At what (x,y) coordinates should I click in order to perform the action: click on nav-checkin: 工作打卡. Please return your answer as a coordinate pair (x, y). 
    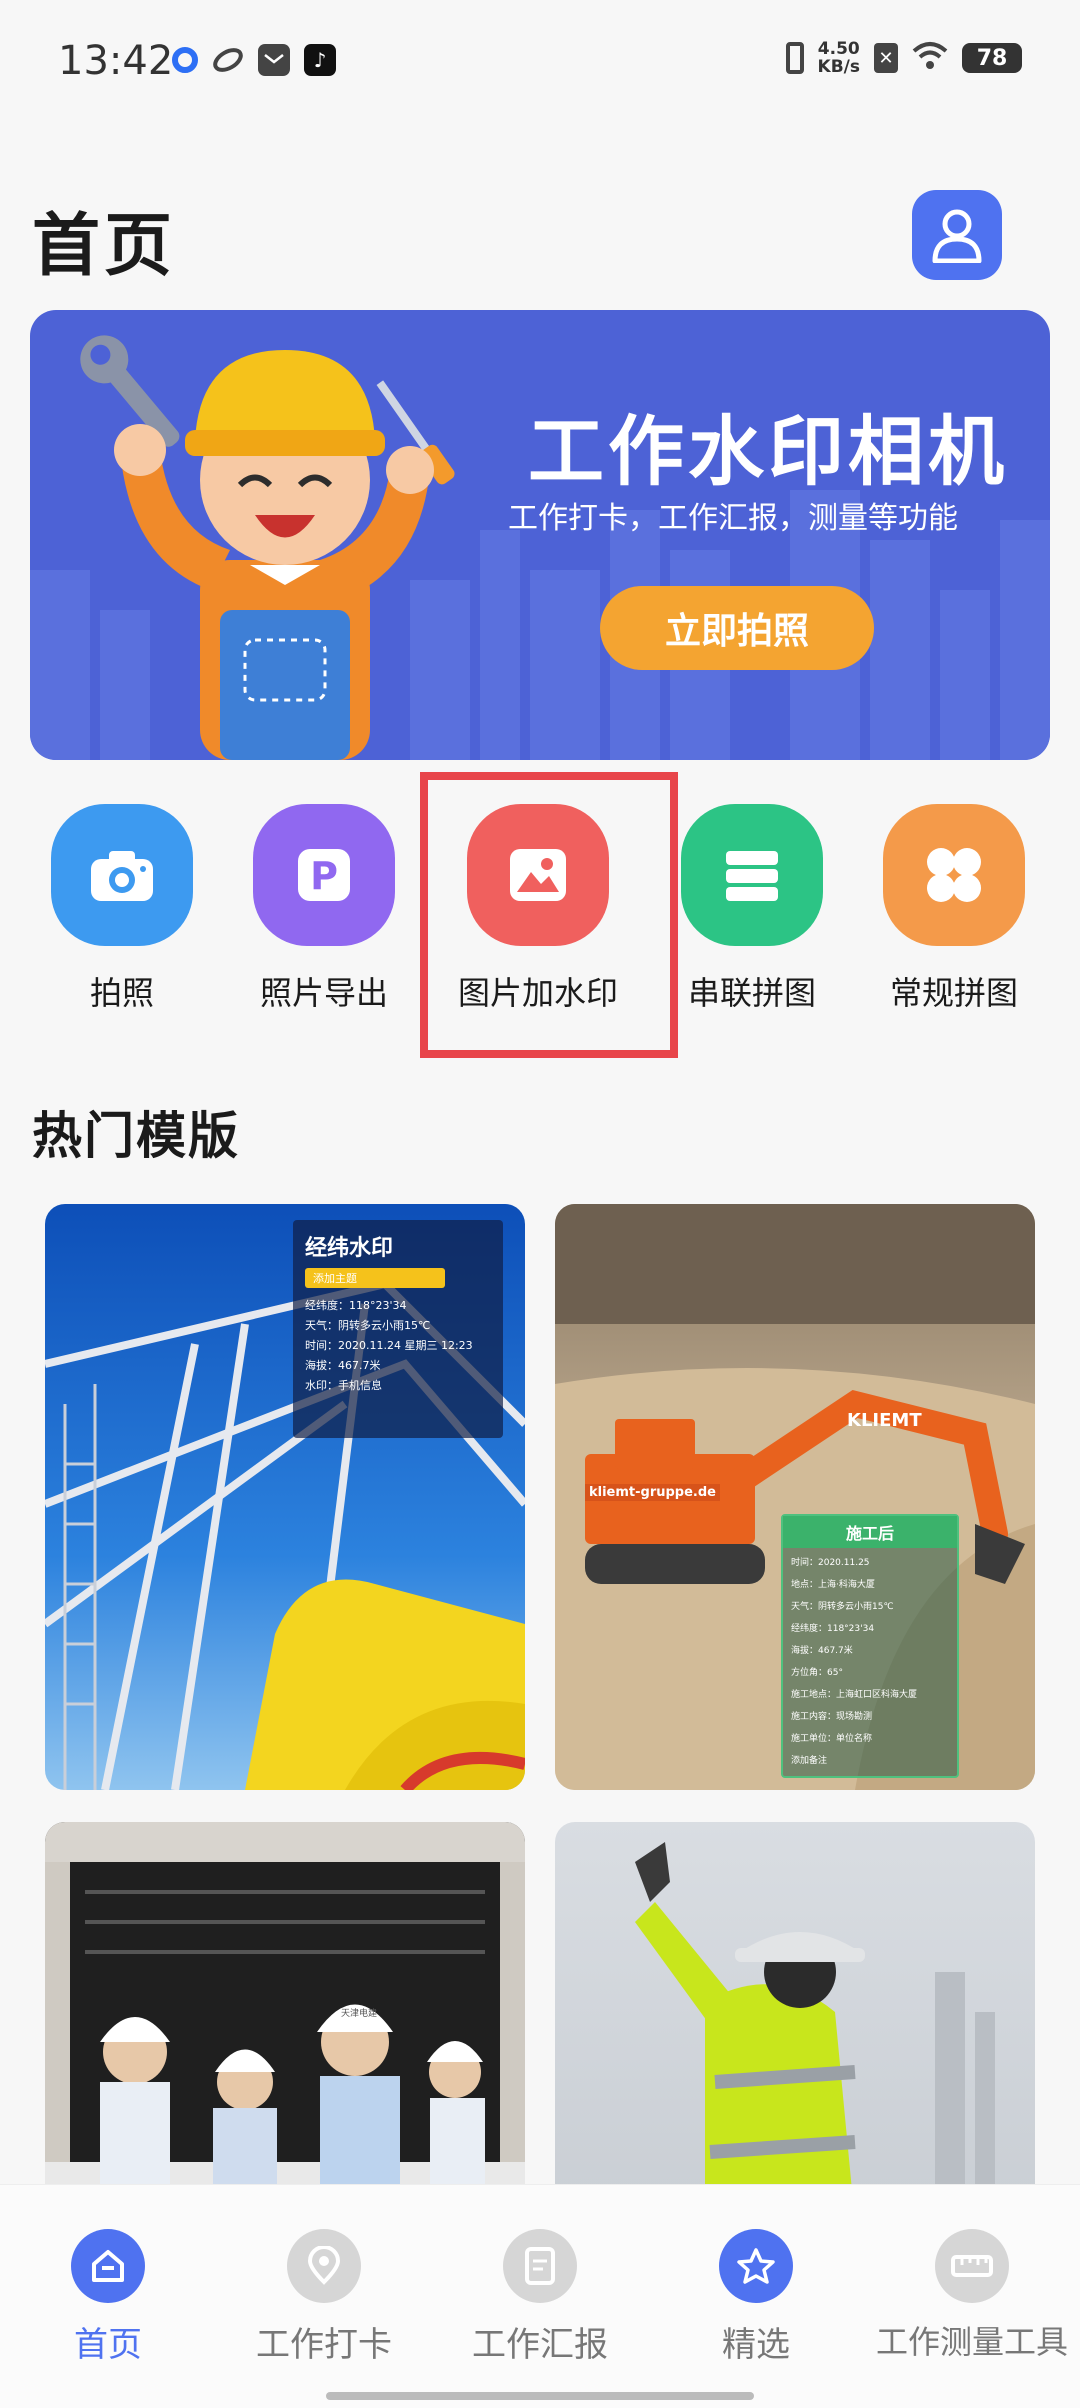
    Looking at the image, I should click on (324, 2297).